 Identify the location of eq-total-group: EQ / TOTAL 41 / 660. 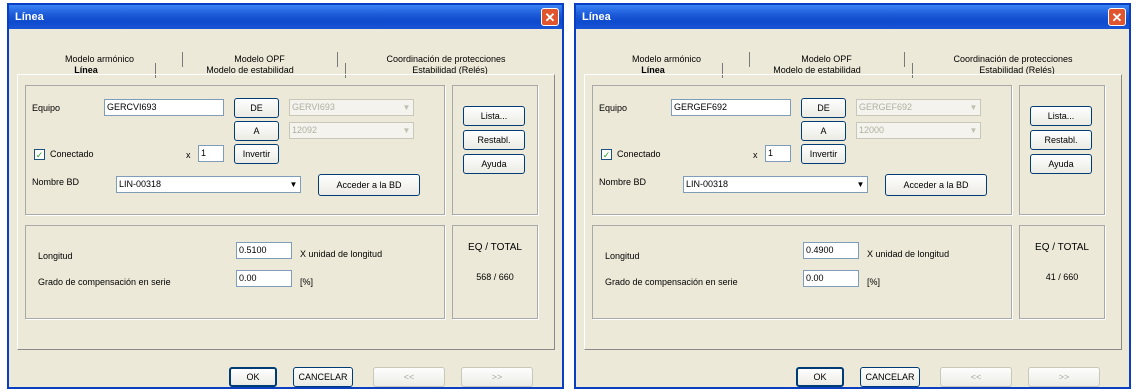
(1062, 272).